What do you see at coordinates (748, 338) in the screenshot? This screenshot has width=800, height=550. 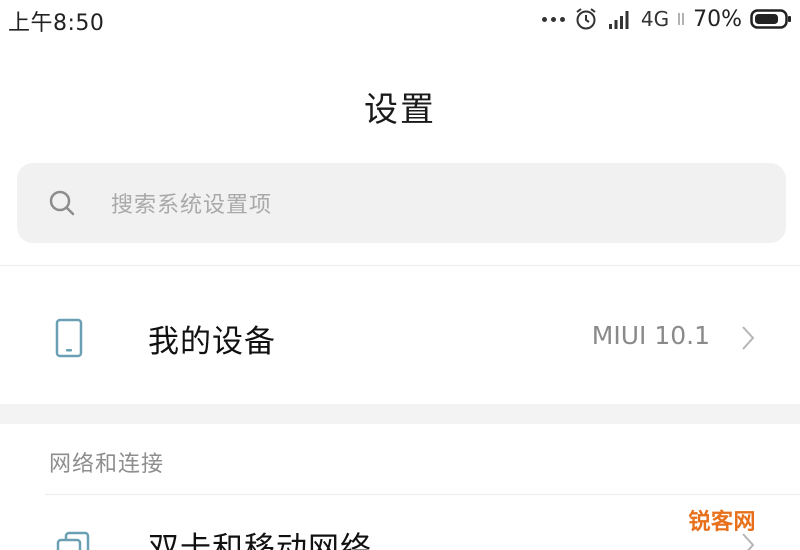 I see `chevron-right-icon` at bounding box center [748, 338].